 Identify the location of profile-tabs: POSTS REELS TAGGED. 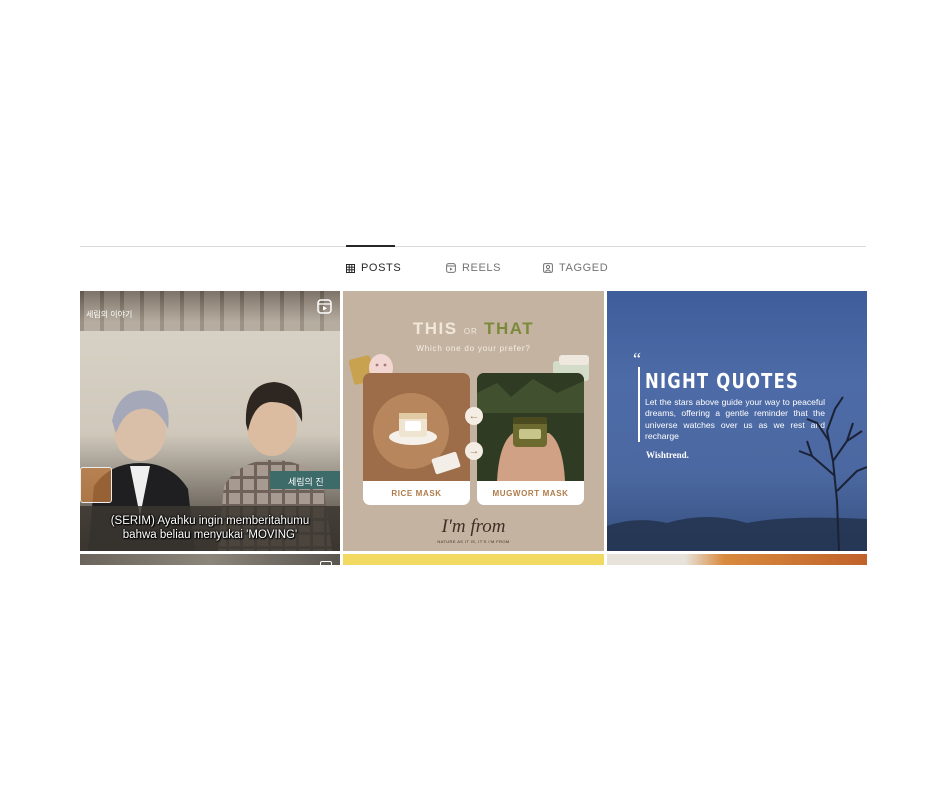
(470, 269).